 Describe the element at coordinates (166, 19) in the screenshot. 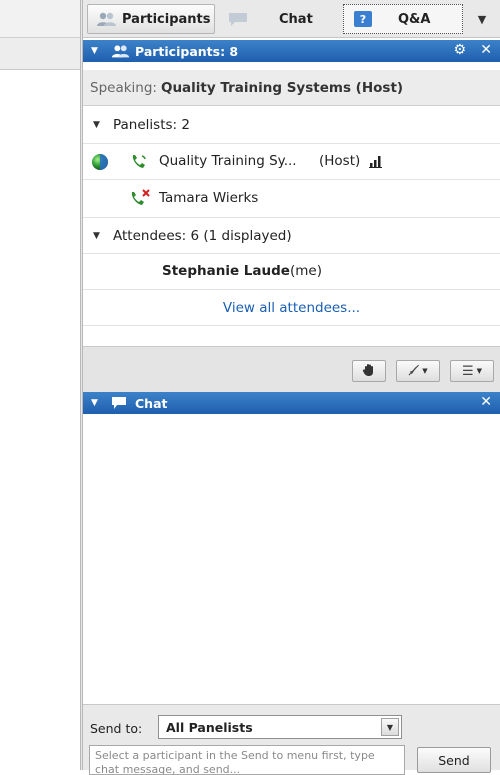

I see `tab-participants-label: Participants` at that location.